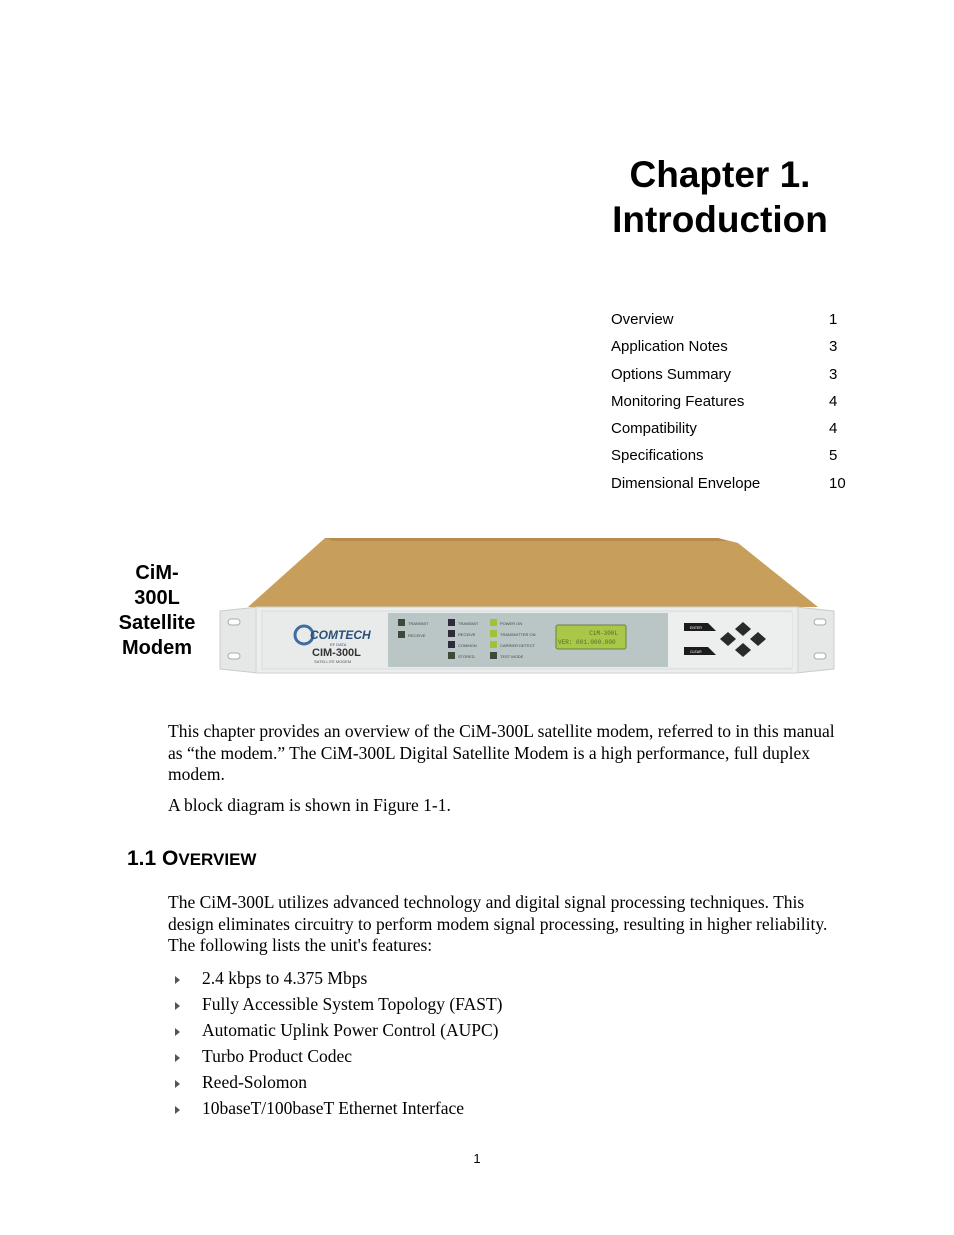 Image resolution: width=954 pixels, height=1235 pixels. I want to click on list-item: 10baseT/100baseT Ethernet Interface, so click(337, 1108).